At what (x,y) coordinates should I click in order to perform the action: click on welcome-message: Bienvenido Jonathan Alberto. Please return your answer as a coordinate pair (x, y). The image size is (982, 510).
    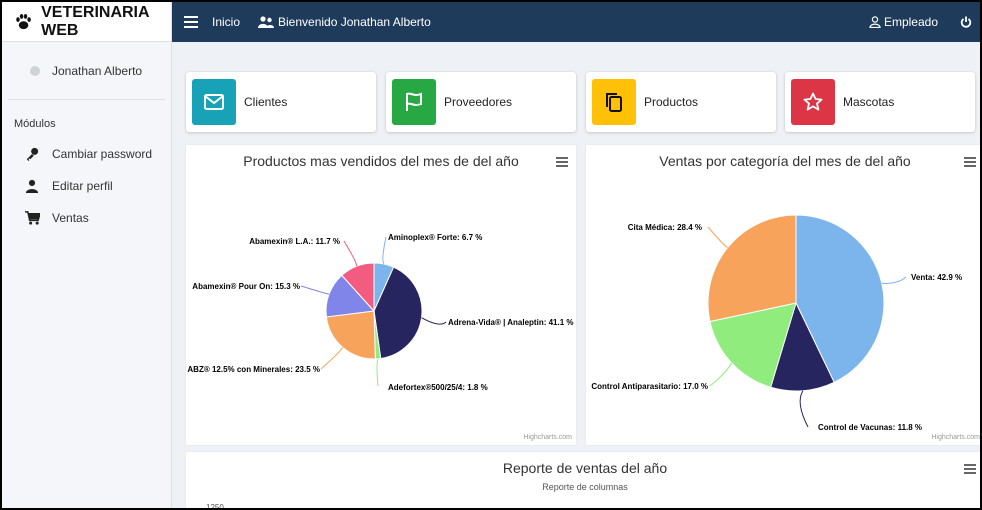
    Looking at the image, I should click on (344, 22).